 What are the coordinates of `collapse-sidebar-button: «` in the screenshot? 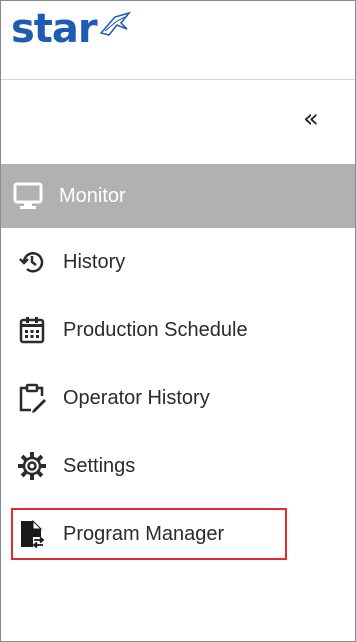 It's located at (311, 119).